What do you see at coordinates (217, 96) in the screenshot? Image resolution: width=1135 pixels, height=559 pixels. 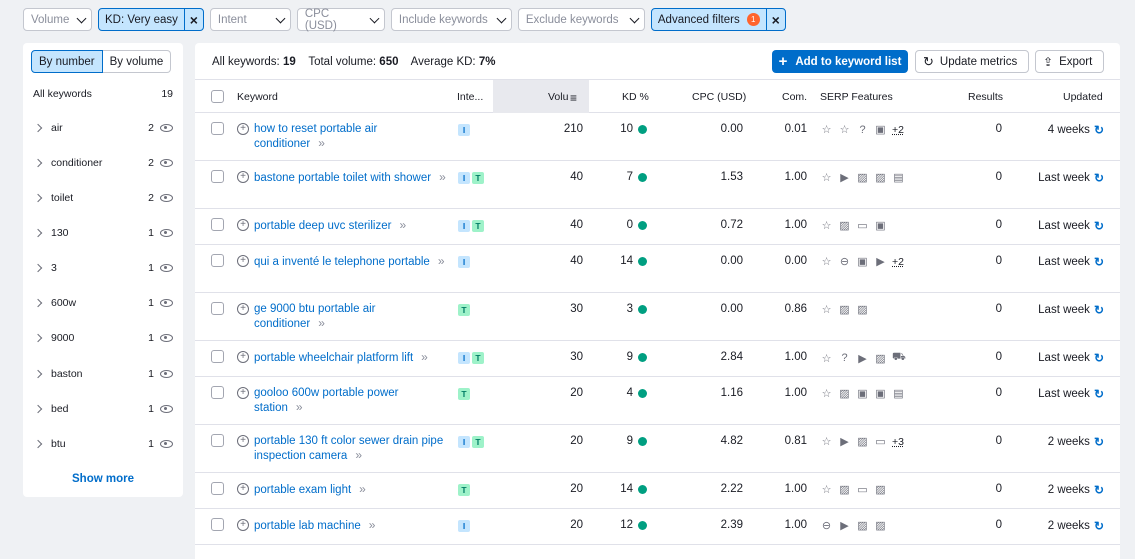 I see `select-all-checkbox` at bounding box center [217, 96].